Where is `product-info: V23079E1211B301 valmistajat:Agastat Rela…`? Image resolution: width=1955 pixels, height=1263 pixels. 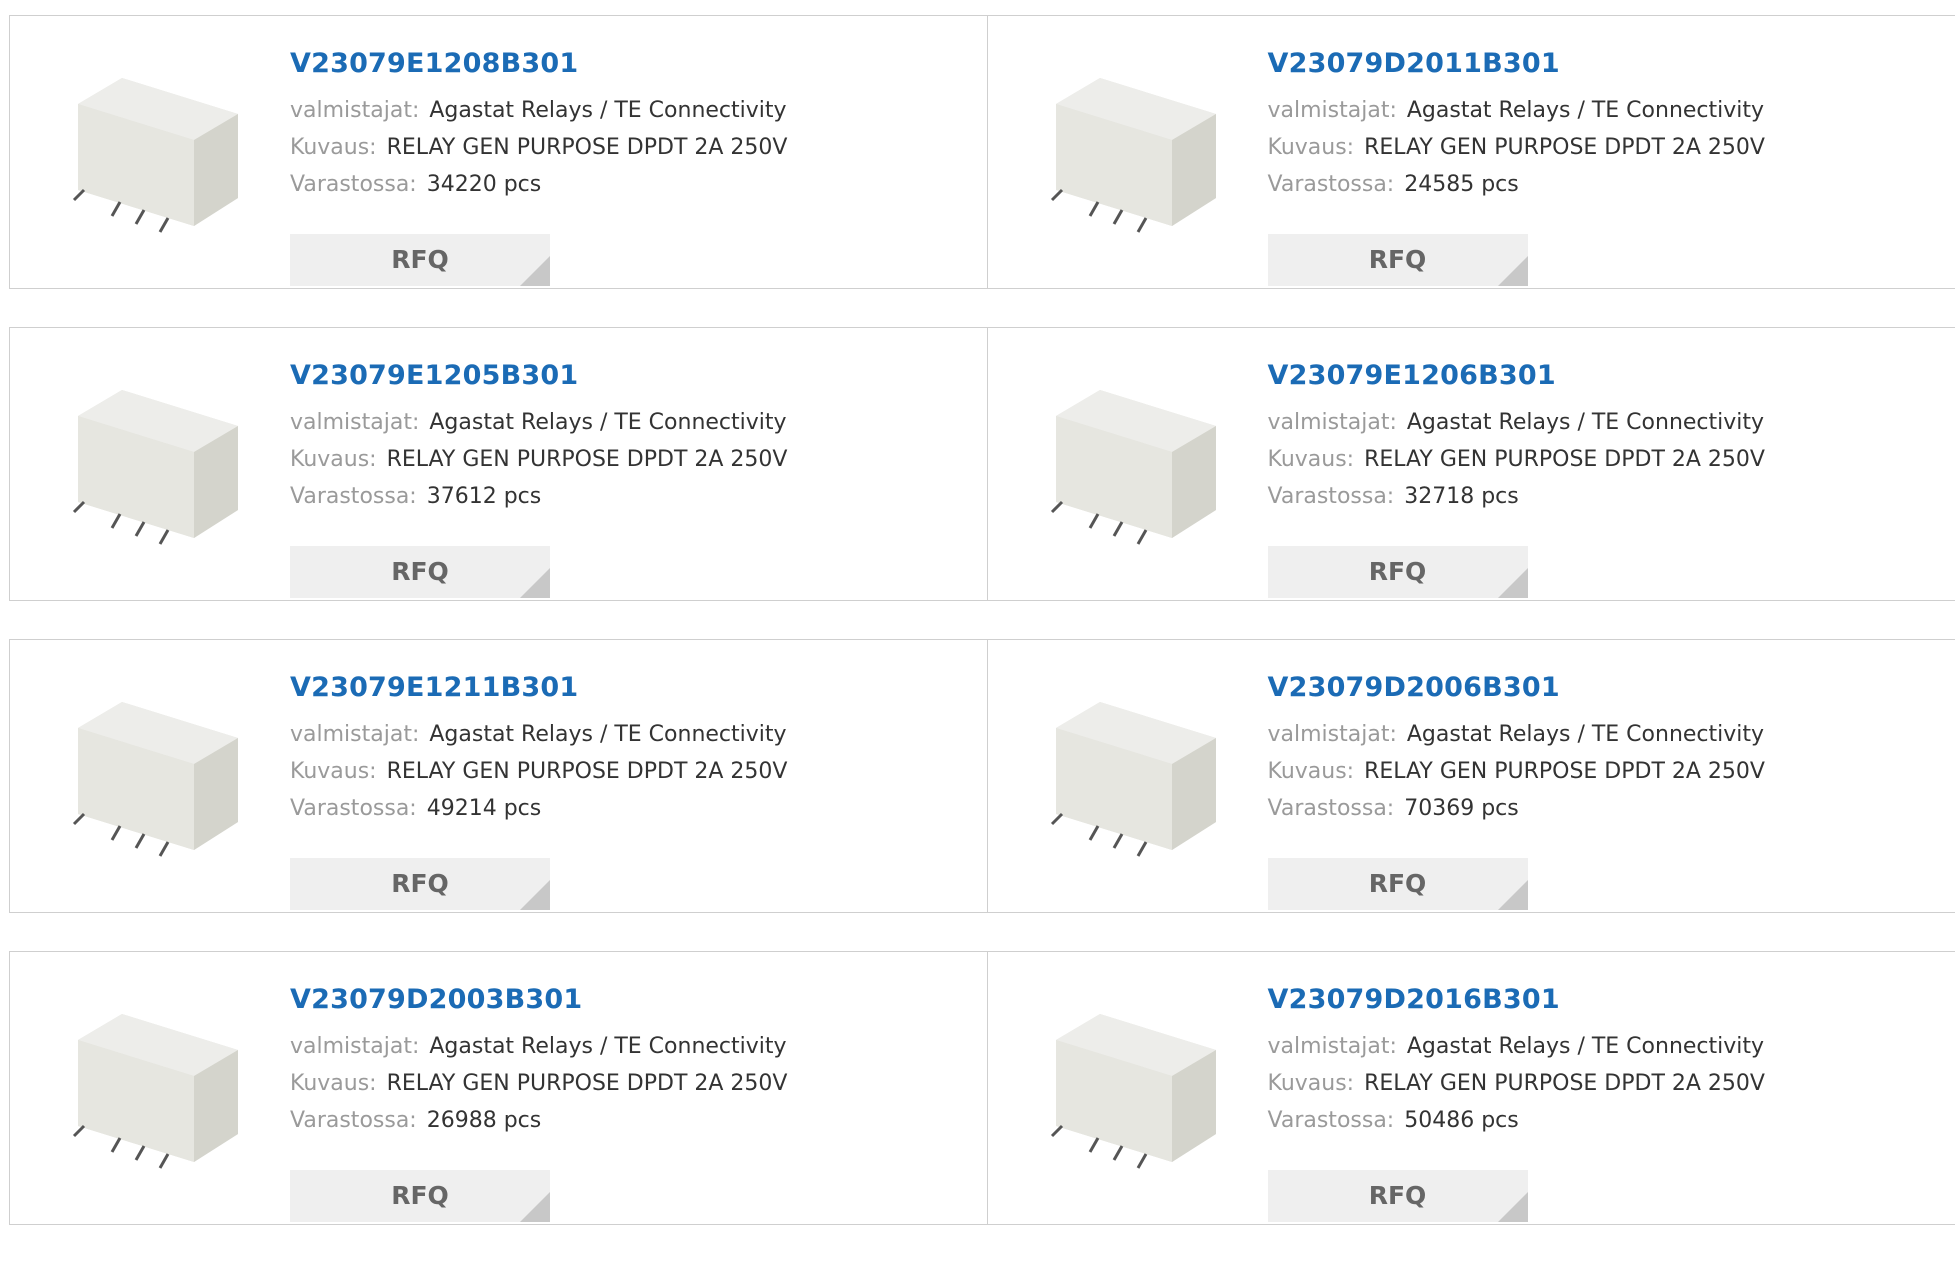
product-info: V23079E1211B301 valmistajat:Agastat Rela… is located at coordinates (538, 748).